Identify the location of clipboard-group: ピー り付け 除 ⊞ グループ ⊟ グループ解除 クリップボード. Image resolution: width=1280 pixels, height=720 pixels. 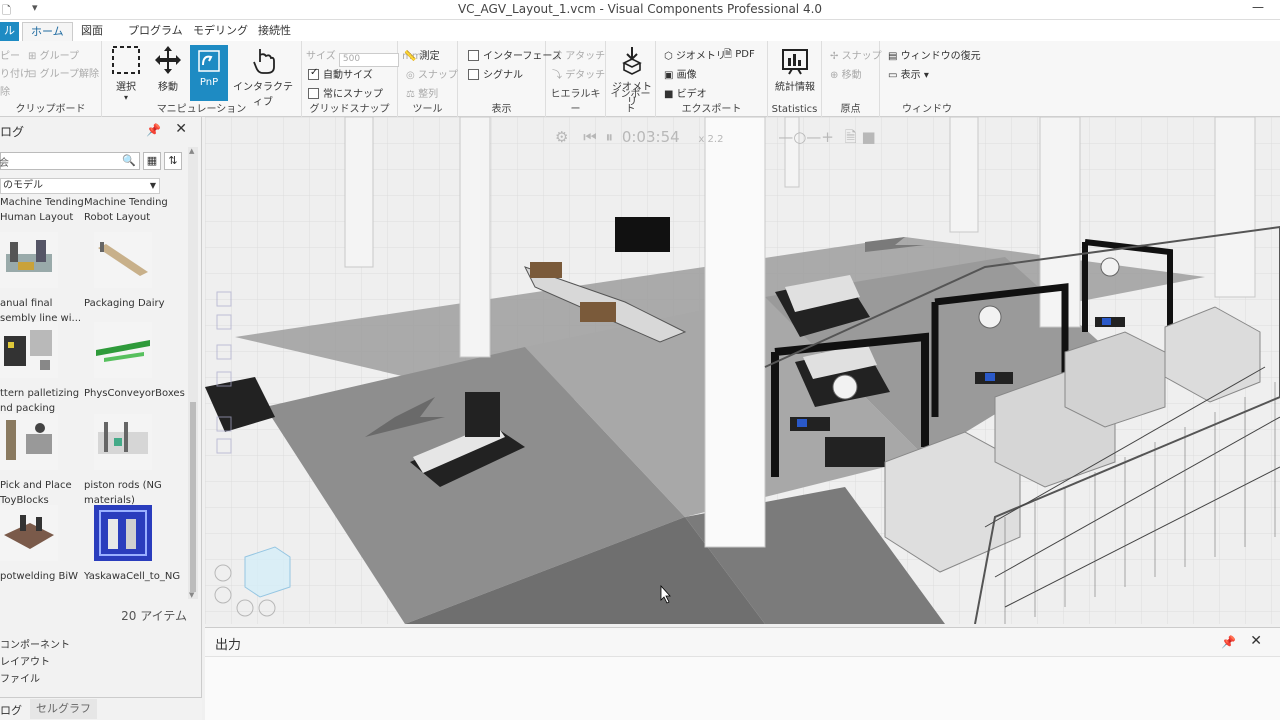
(51, 79).